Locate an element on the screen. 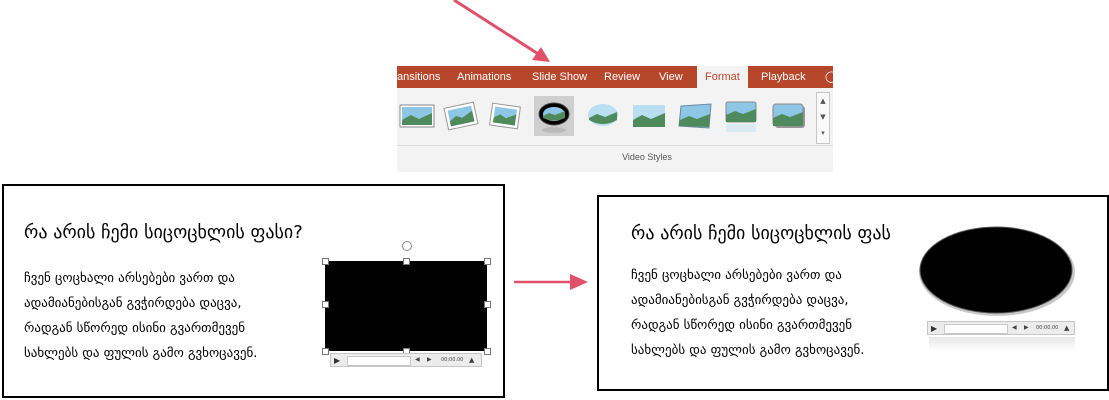  rounded-shadow-style is located at coordinates (789, 116).